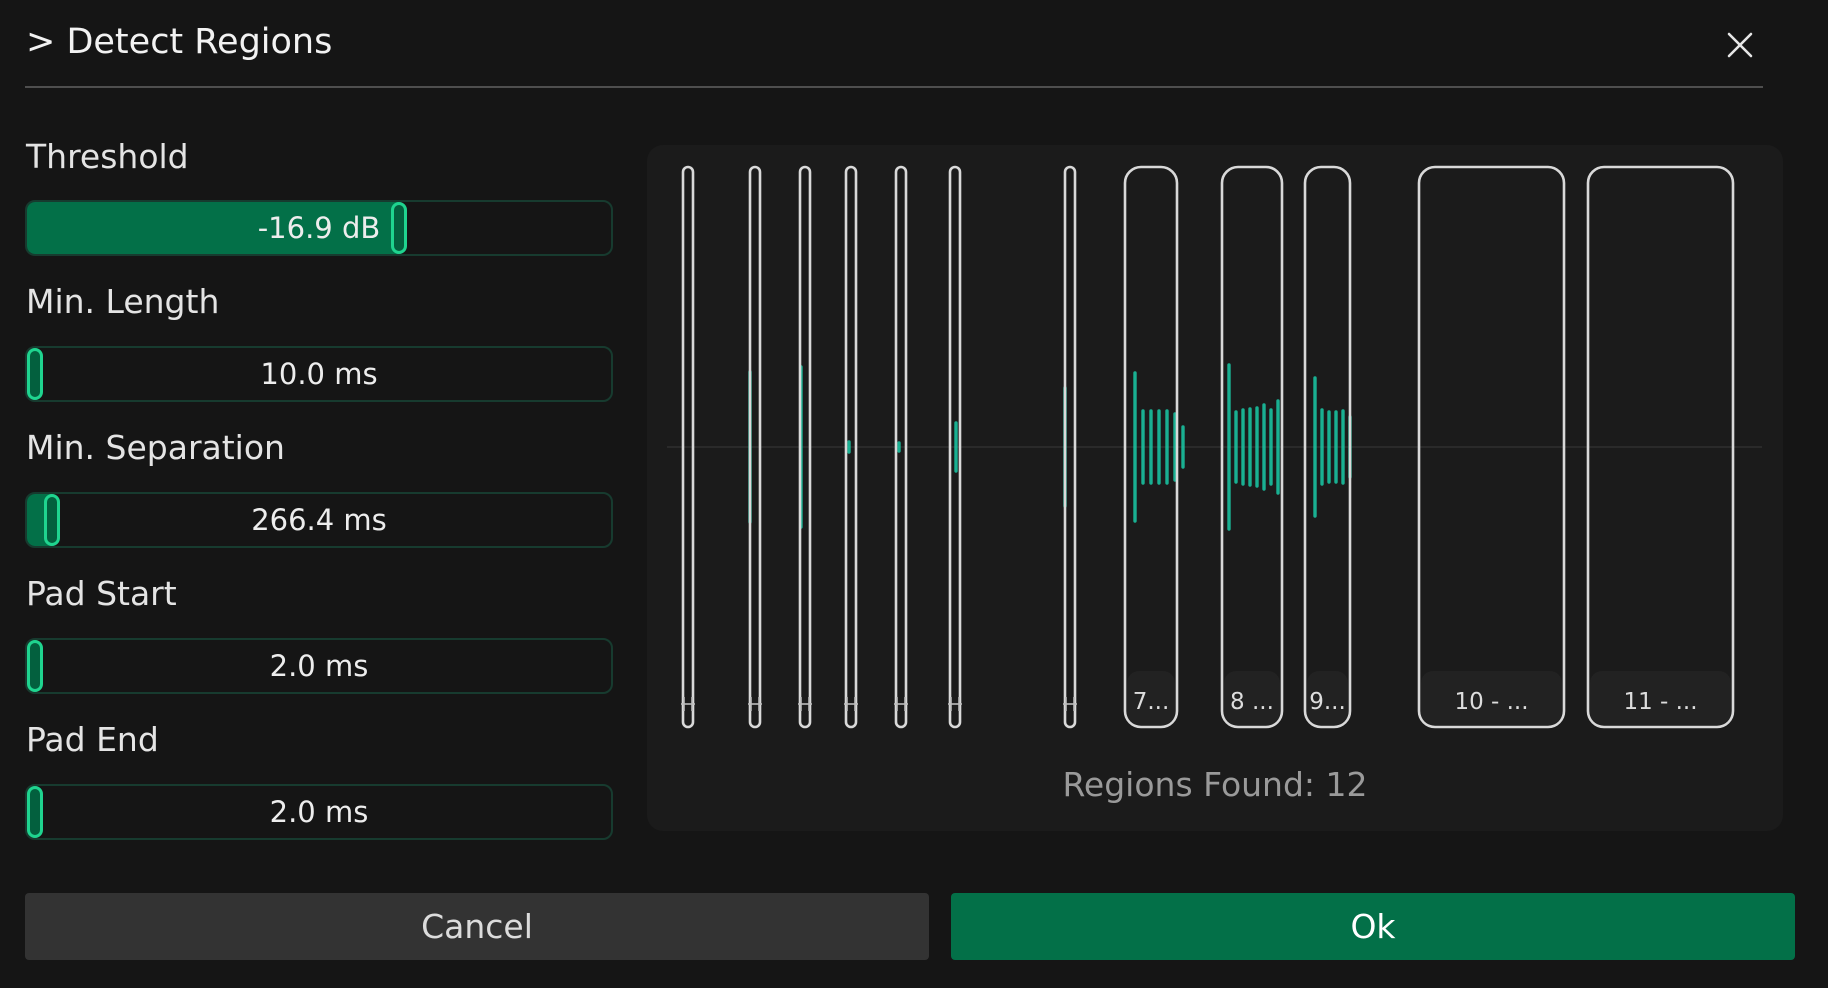 The height and width of the screenshot is (988, 1828). Describe the element at coordinates (1215, 784) in the screenshot. I see `regions-found-text: Regions Found: 12` at that location.